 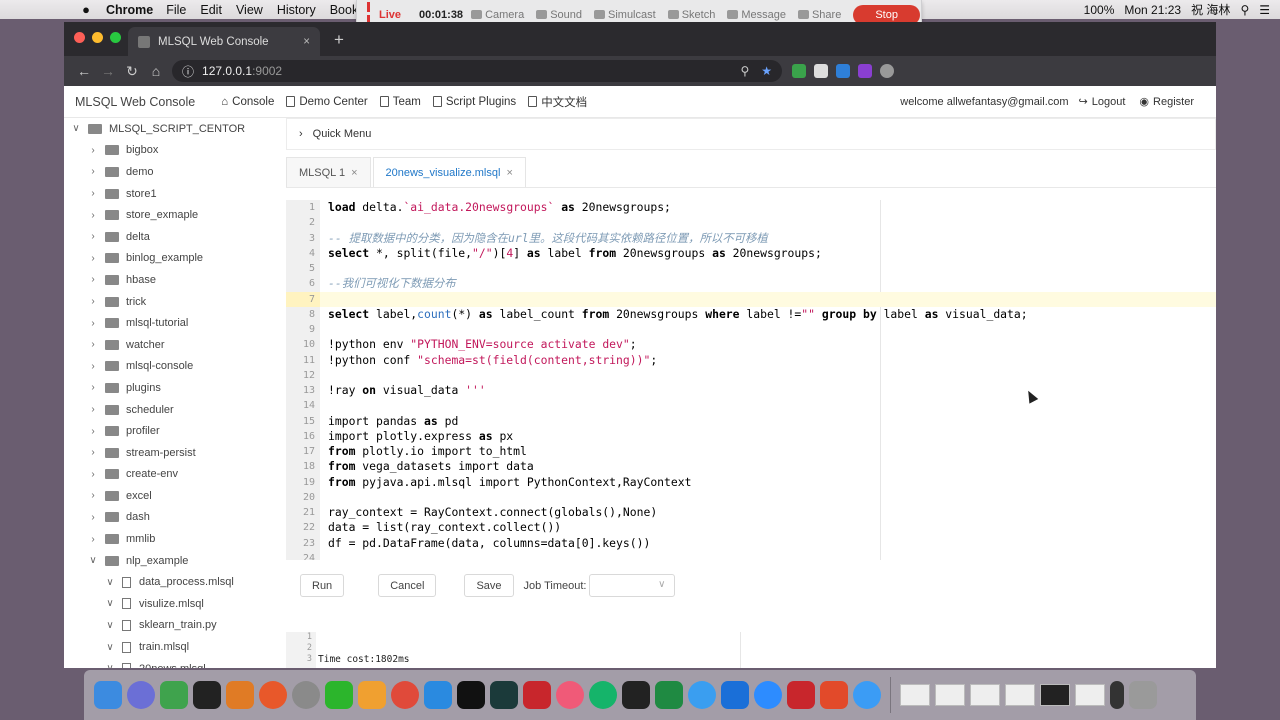 I want to click on user-name: 祝 海林, so click(x=1210, y=9).